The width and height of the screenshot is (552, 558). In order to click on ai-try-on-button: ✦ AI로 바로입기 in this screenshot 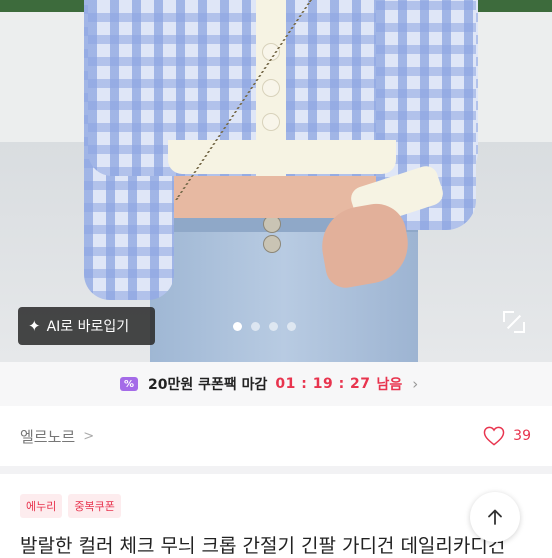, I will do `click(86, 326)`.